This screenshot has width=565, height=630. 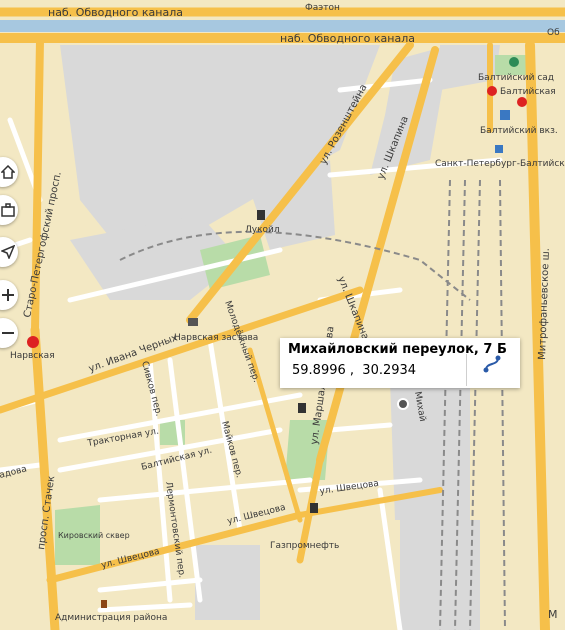 I want to click on popup-longitude: 30.2934, so click(x=389, y=370).